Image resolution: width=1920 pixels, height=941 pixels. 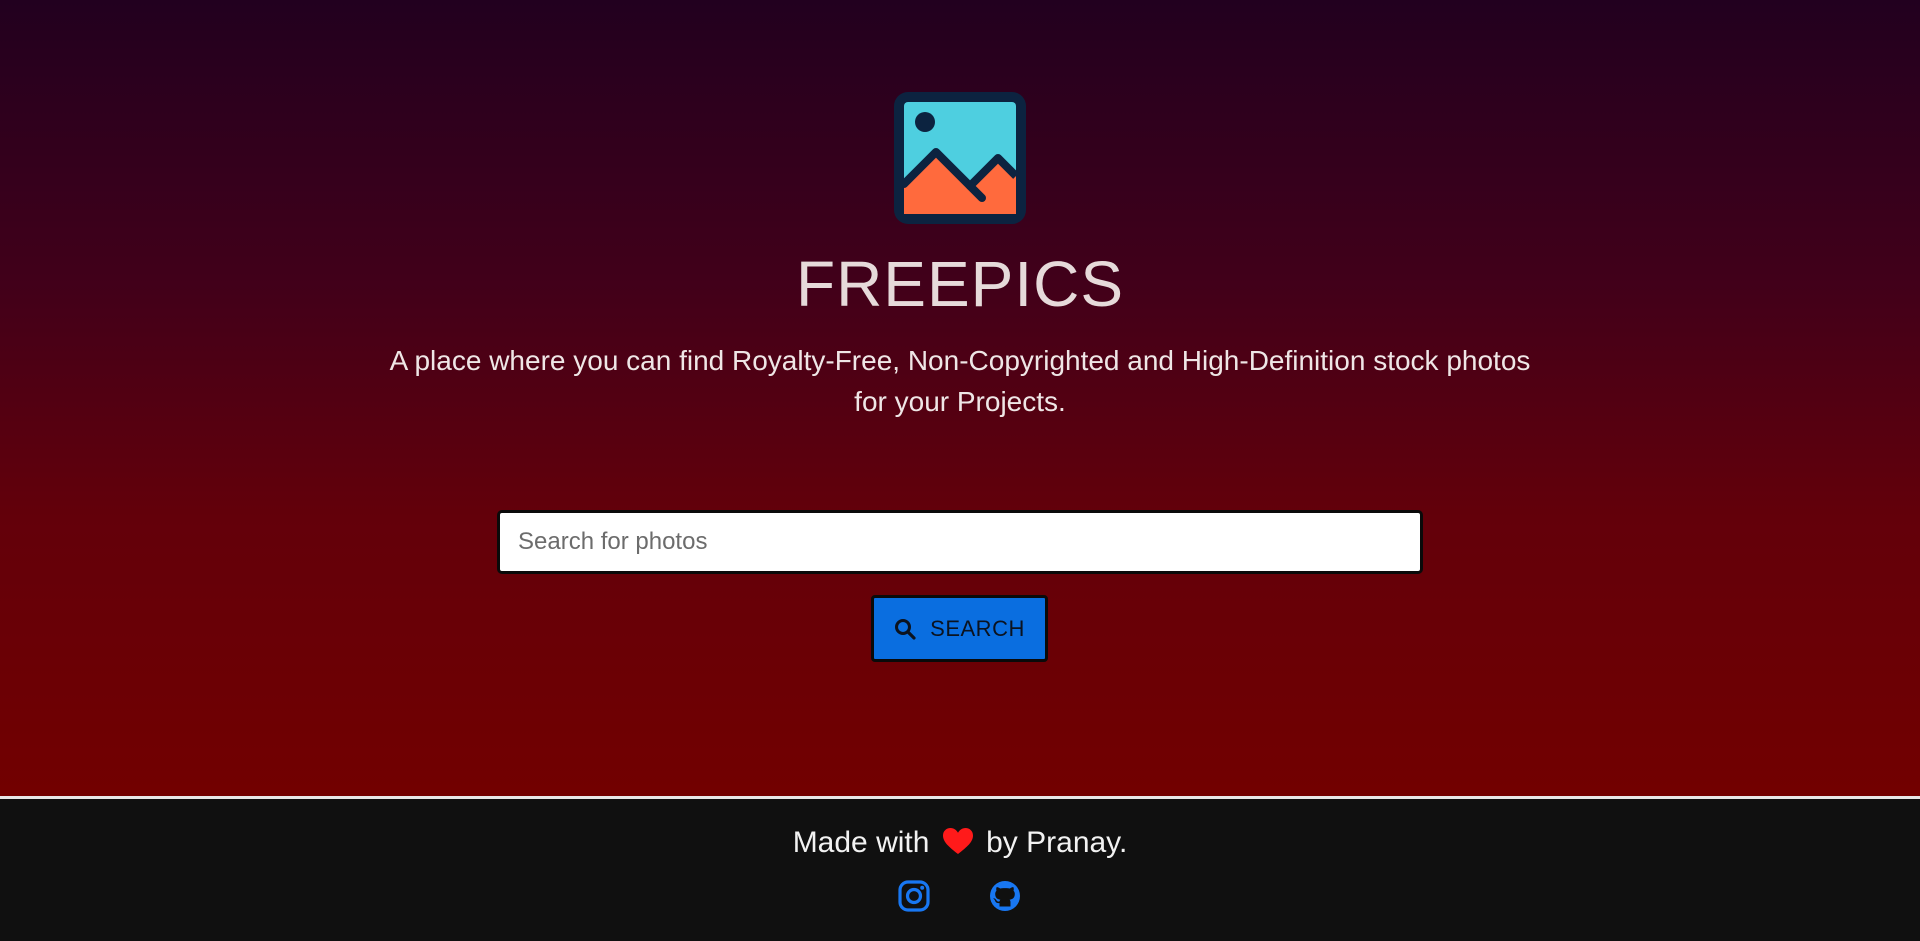 What do you see at coordinates (960, 542) in the screenshot?
I see `search-input` at bounding box center [960, 542].